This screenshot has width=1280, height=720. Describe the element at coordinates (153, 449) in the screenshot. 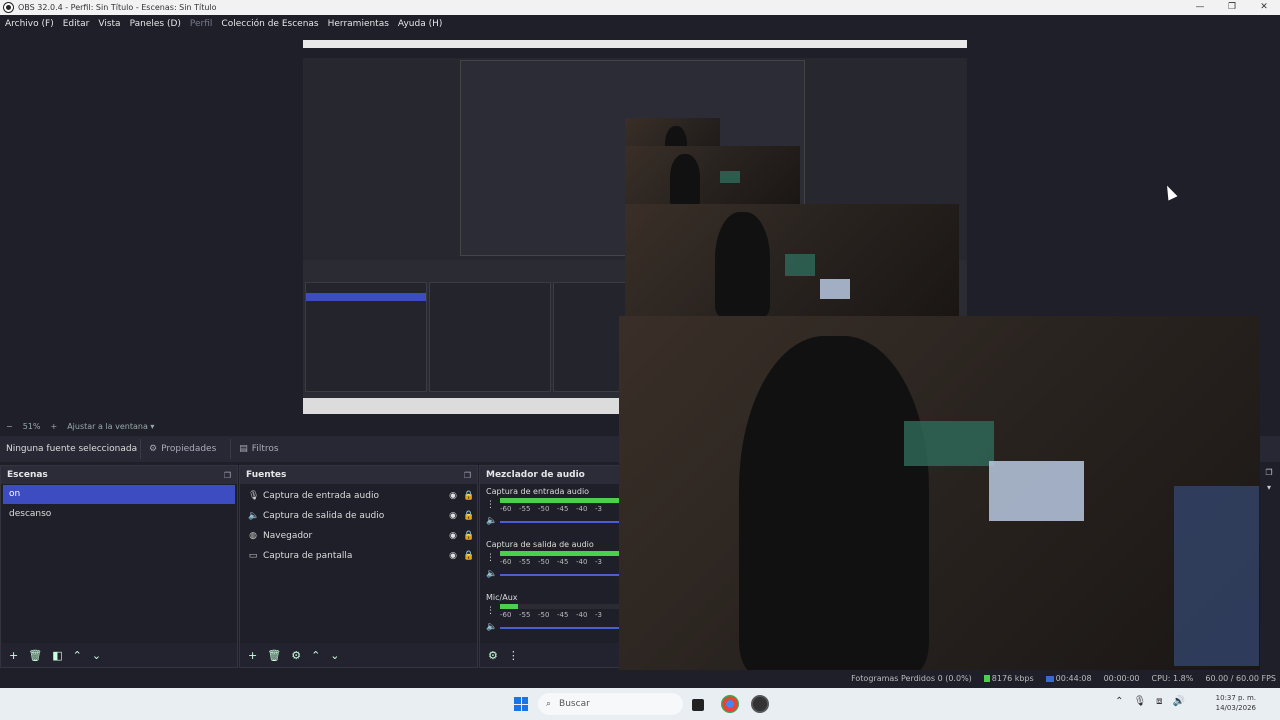

I see `gear-icon: ⚙` at that location.